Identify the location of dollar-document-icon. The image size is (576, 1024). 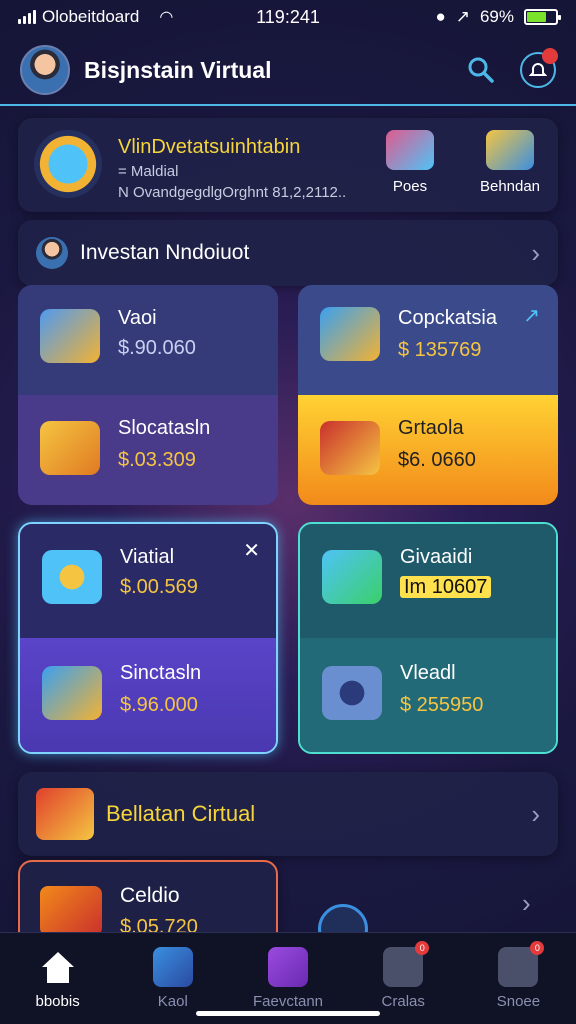
(68, 164).